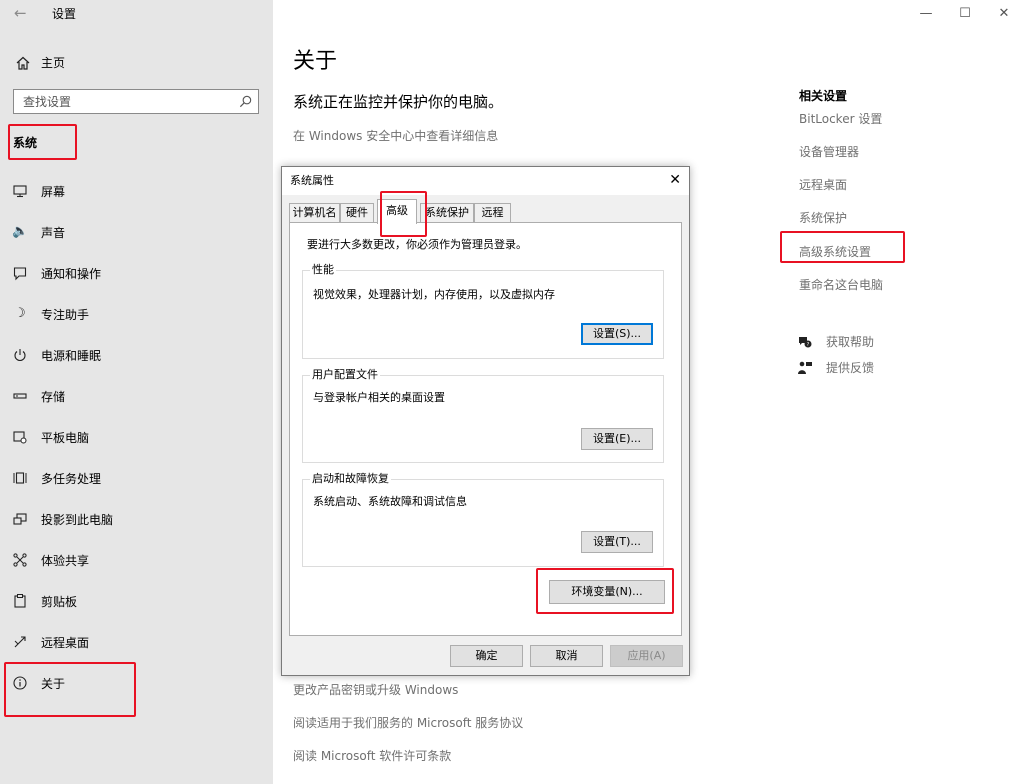 This screenshot has width=1024, height=784. What do you see at coordinates (379, 397) in the screenshot?
I see `user-profiles-desc: 与登录帐户相关的桌面设置` at bounding box center [379, 397].